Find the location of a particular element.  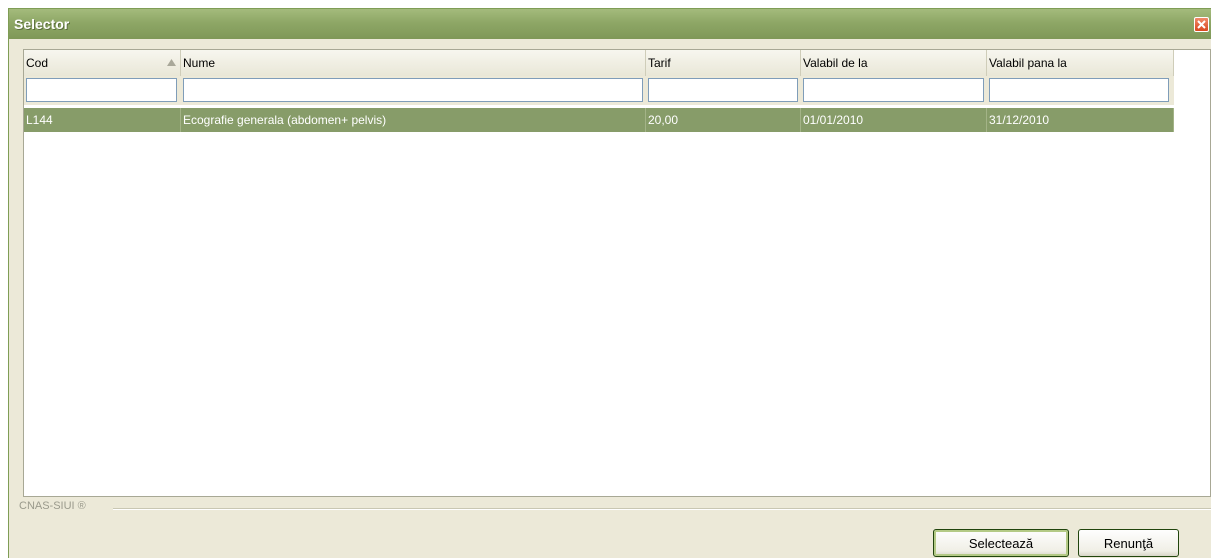

column-label: Valabil pana la is located at coordinates (1028, 63).